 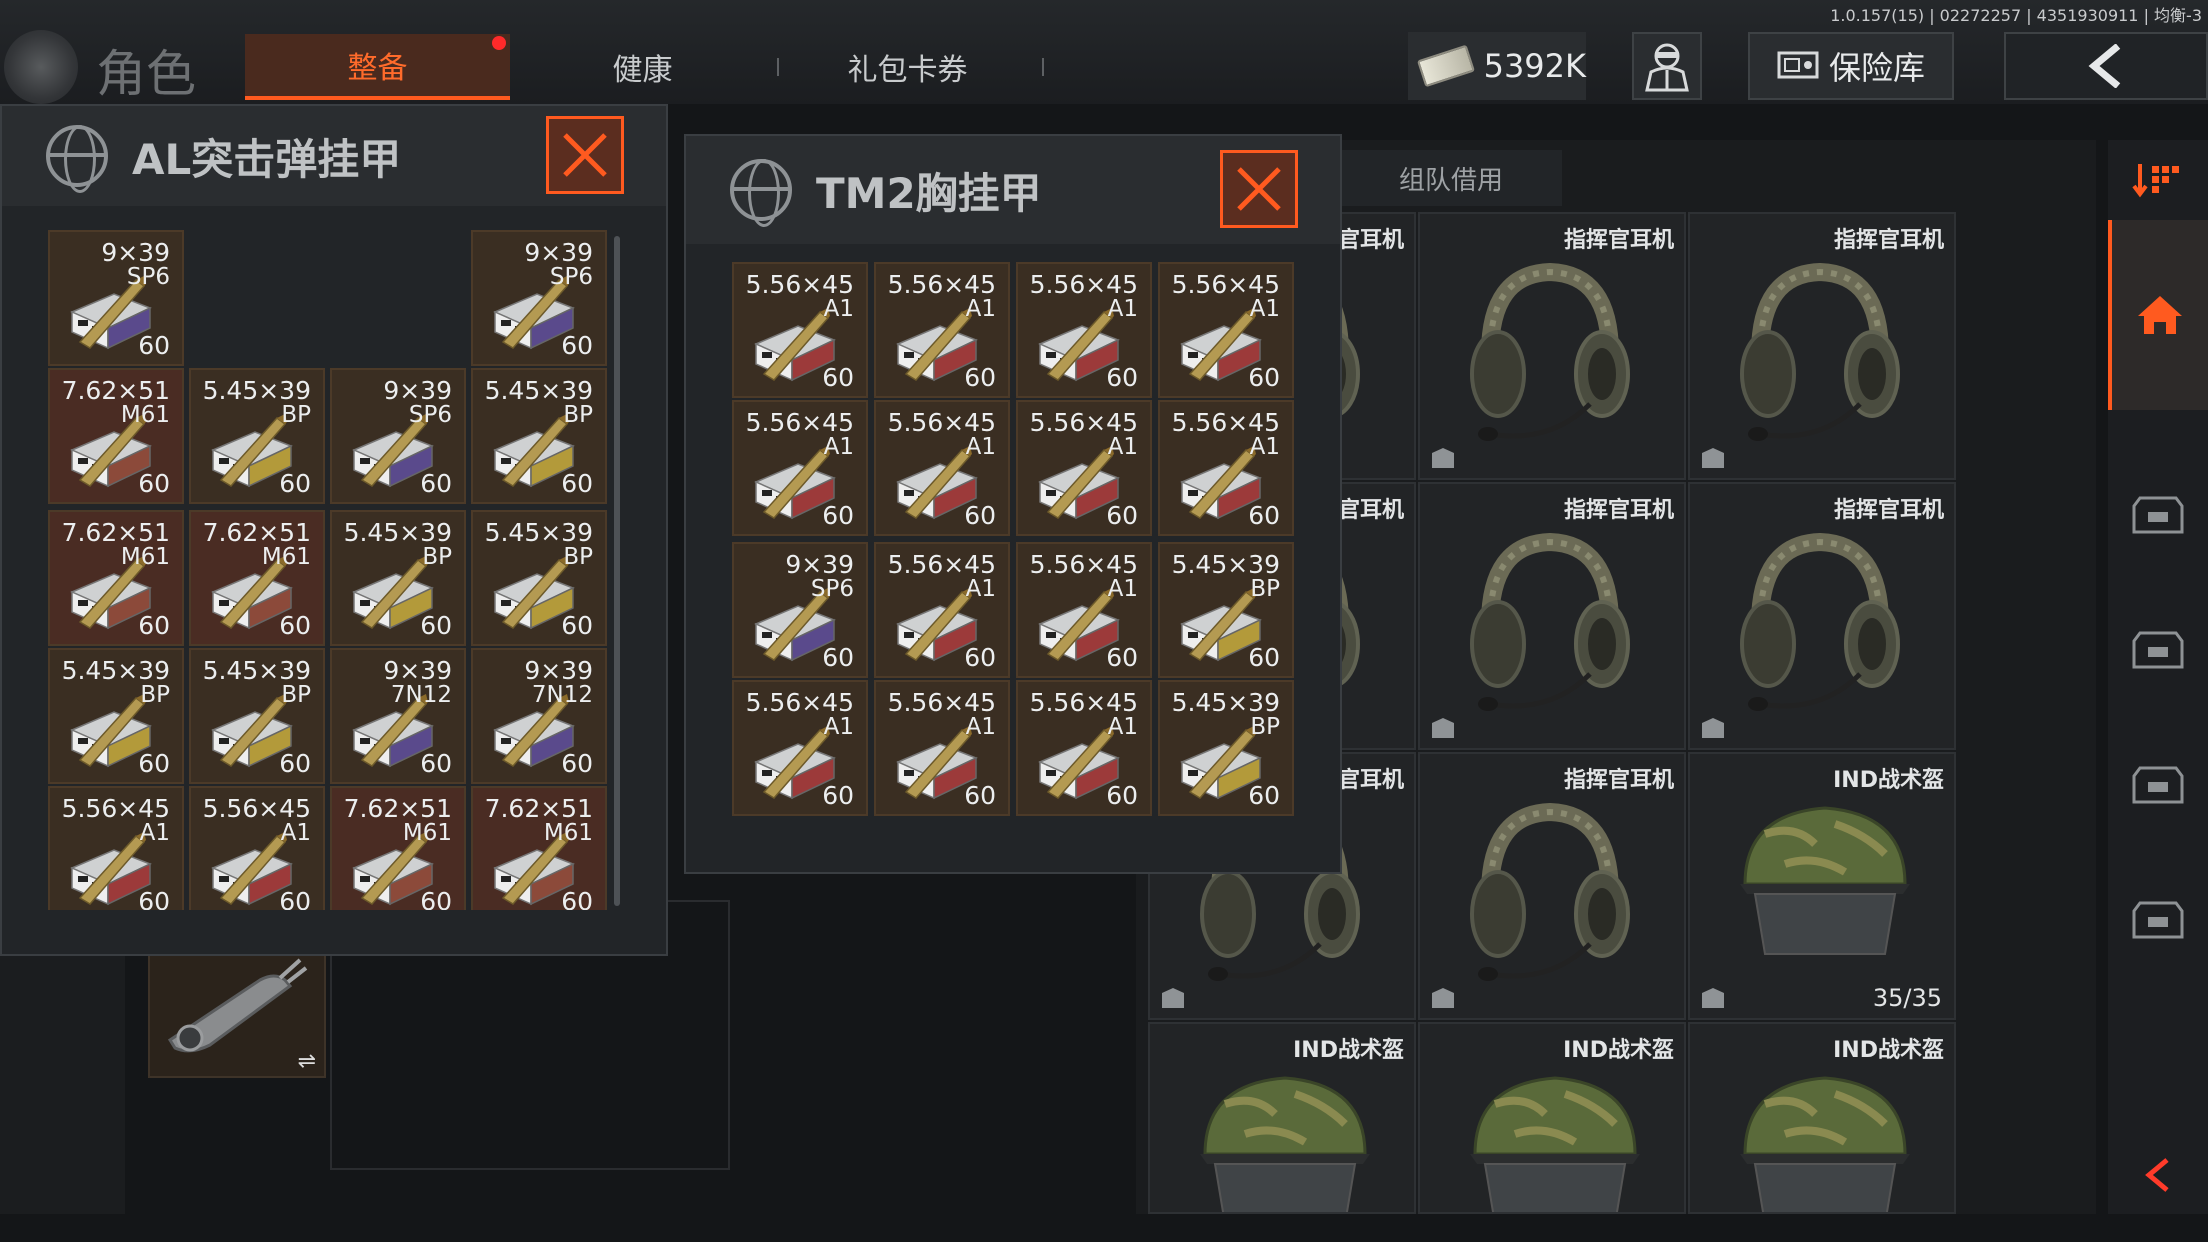 What do you see at coordinates (907, 67) in the screenshot?
I see `tab-gift-coupons: 礼包卡券` at bounding box center [907, 67].